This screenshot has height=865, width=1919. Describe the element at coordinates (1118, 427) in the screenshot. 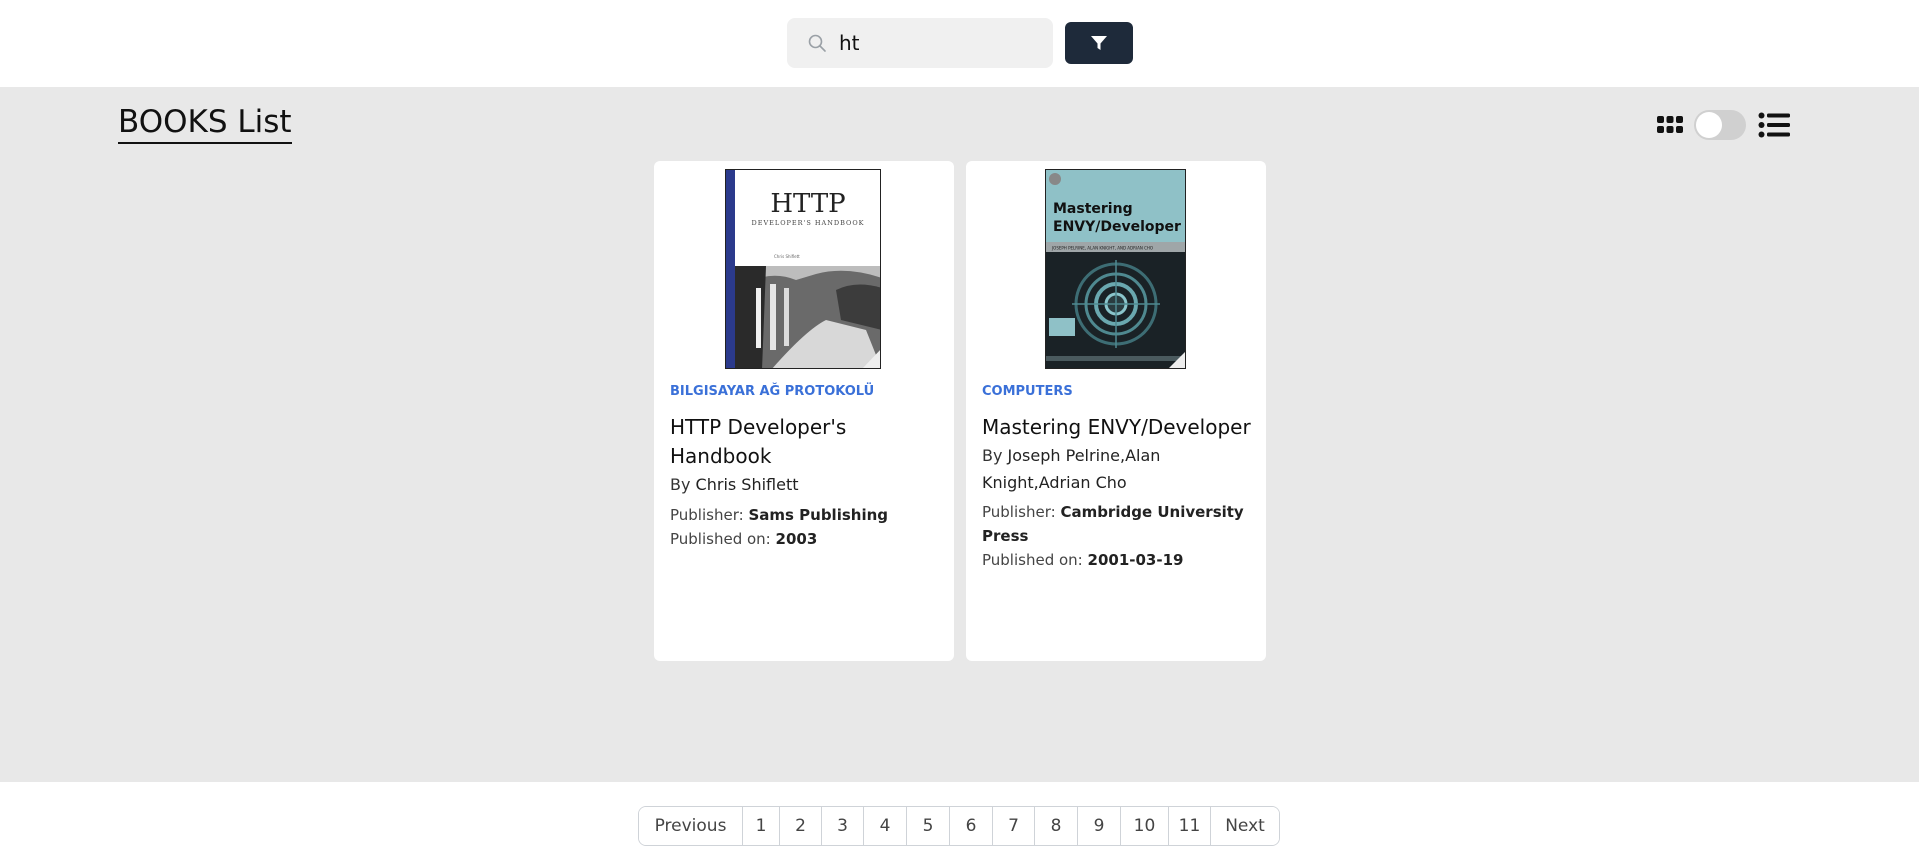

I see `book-title: Mastering ENVY/Developer` at that location.